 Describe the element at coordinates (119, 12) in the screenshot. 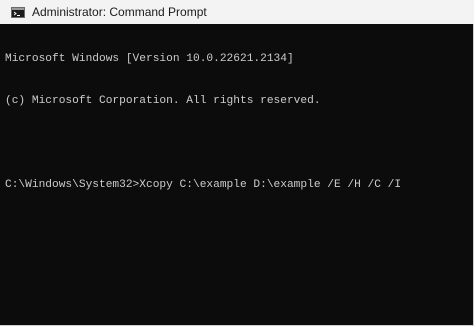

I see `window-title: Administrator: Command Prompt` at that location.